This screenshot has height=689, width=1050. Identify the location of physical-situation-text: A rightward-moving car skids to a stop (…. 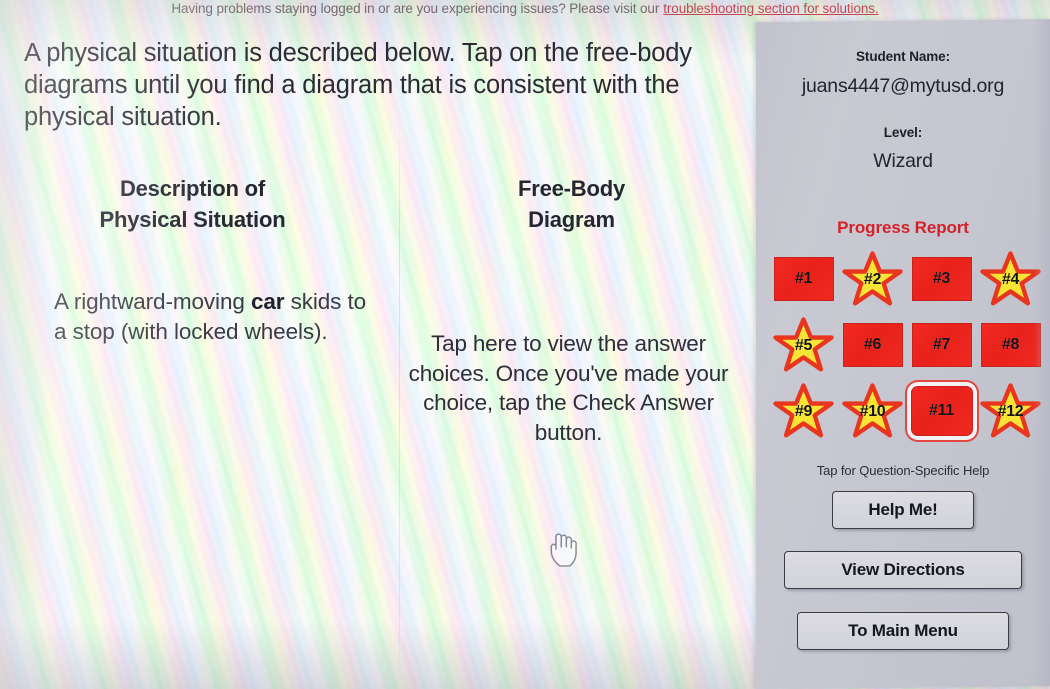
(204, 317).